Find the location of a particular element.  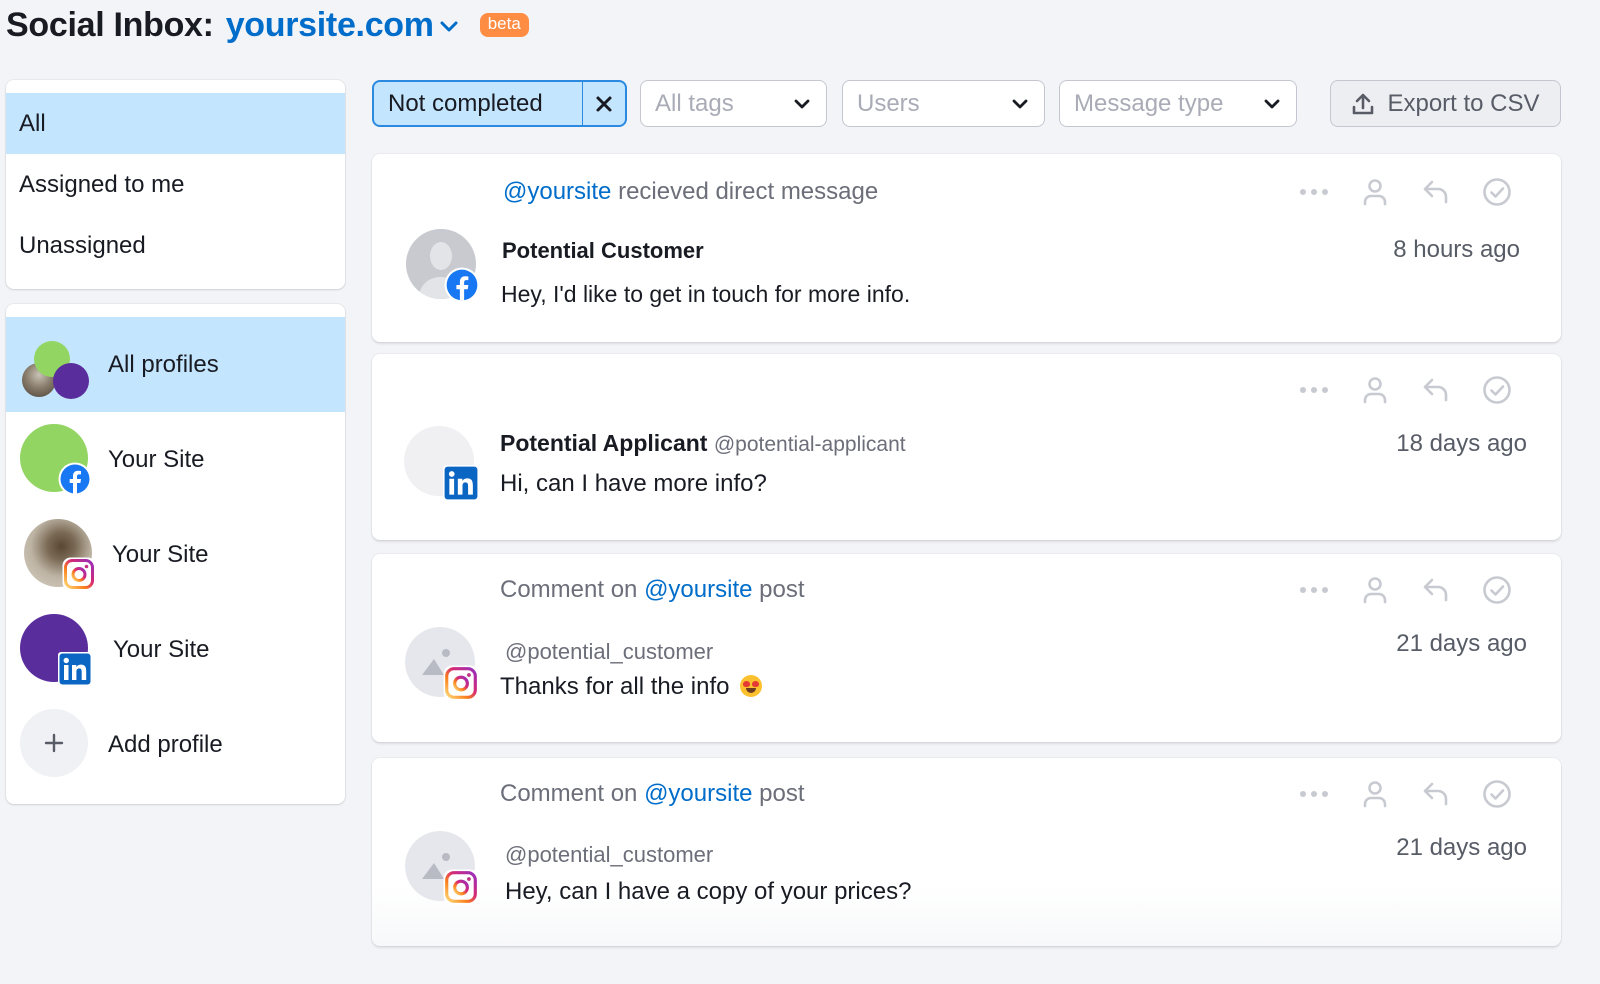

assignment-filter-panel: All Assigned to me Unassigned is located at coordinates (175, 184).